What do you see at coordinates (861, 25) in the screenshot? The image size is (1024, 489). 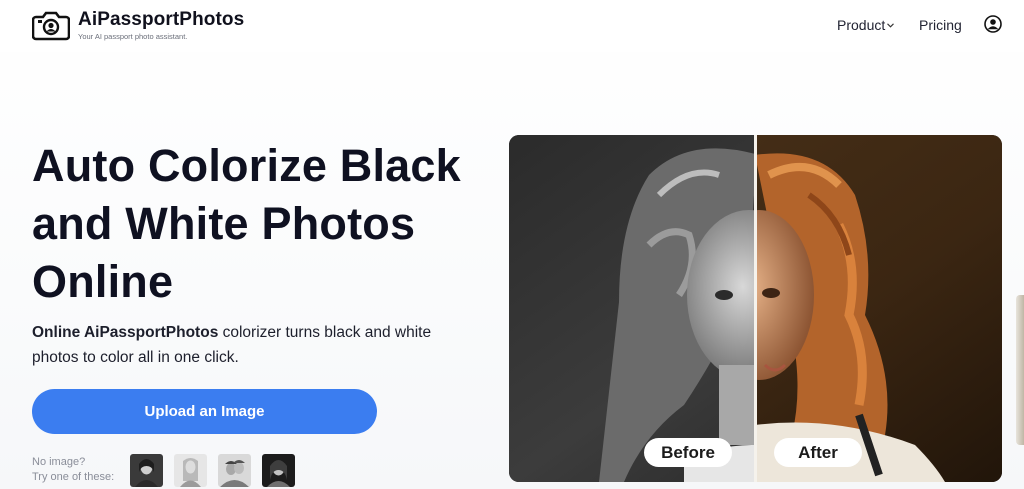 I see `nav-product-label: Product` at bounding box center [861, 25].